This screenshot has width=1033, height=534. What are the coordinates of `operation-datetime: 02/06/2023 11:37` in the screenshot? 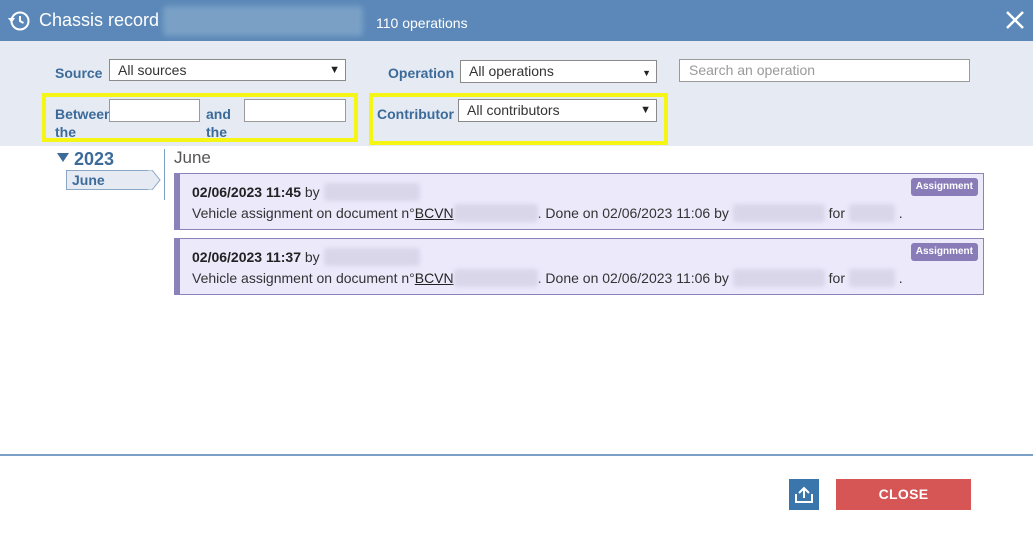 It's located at (246, 257).